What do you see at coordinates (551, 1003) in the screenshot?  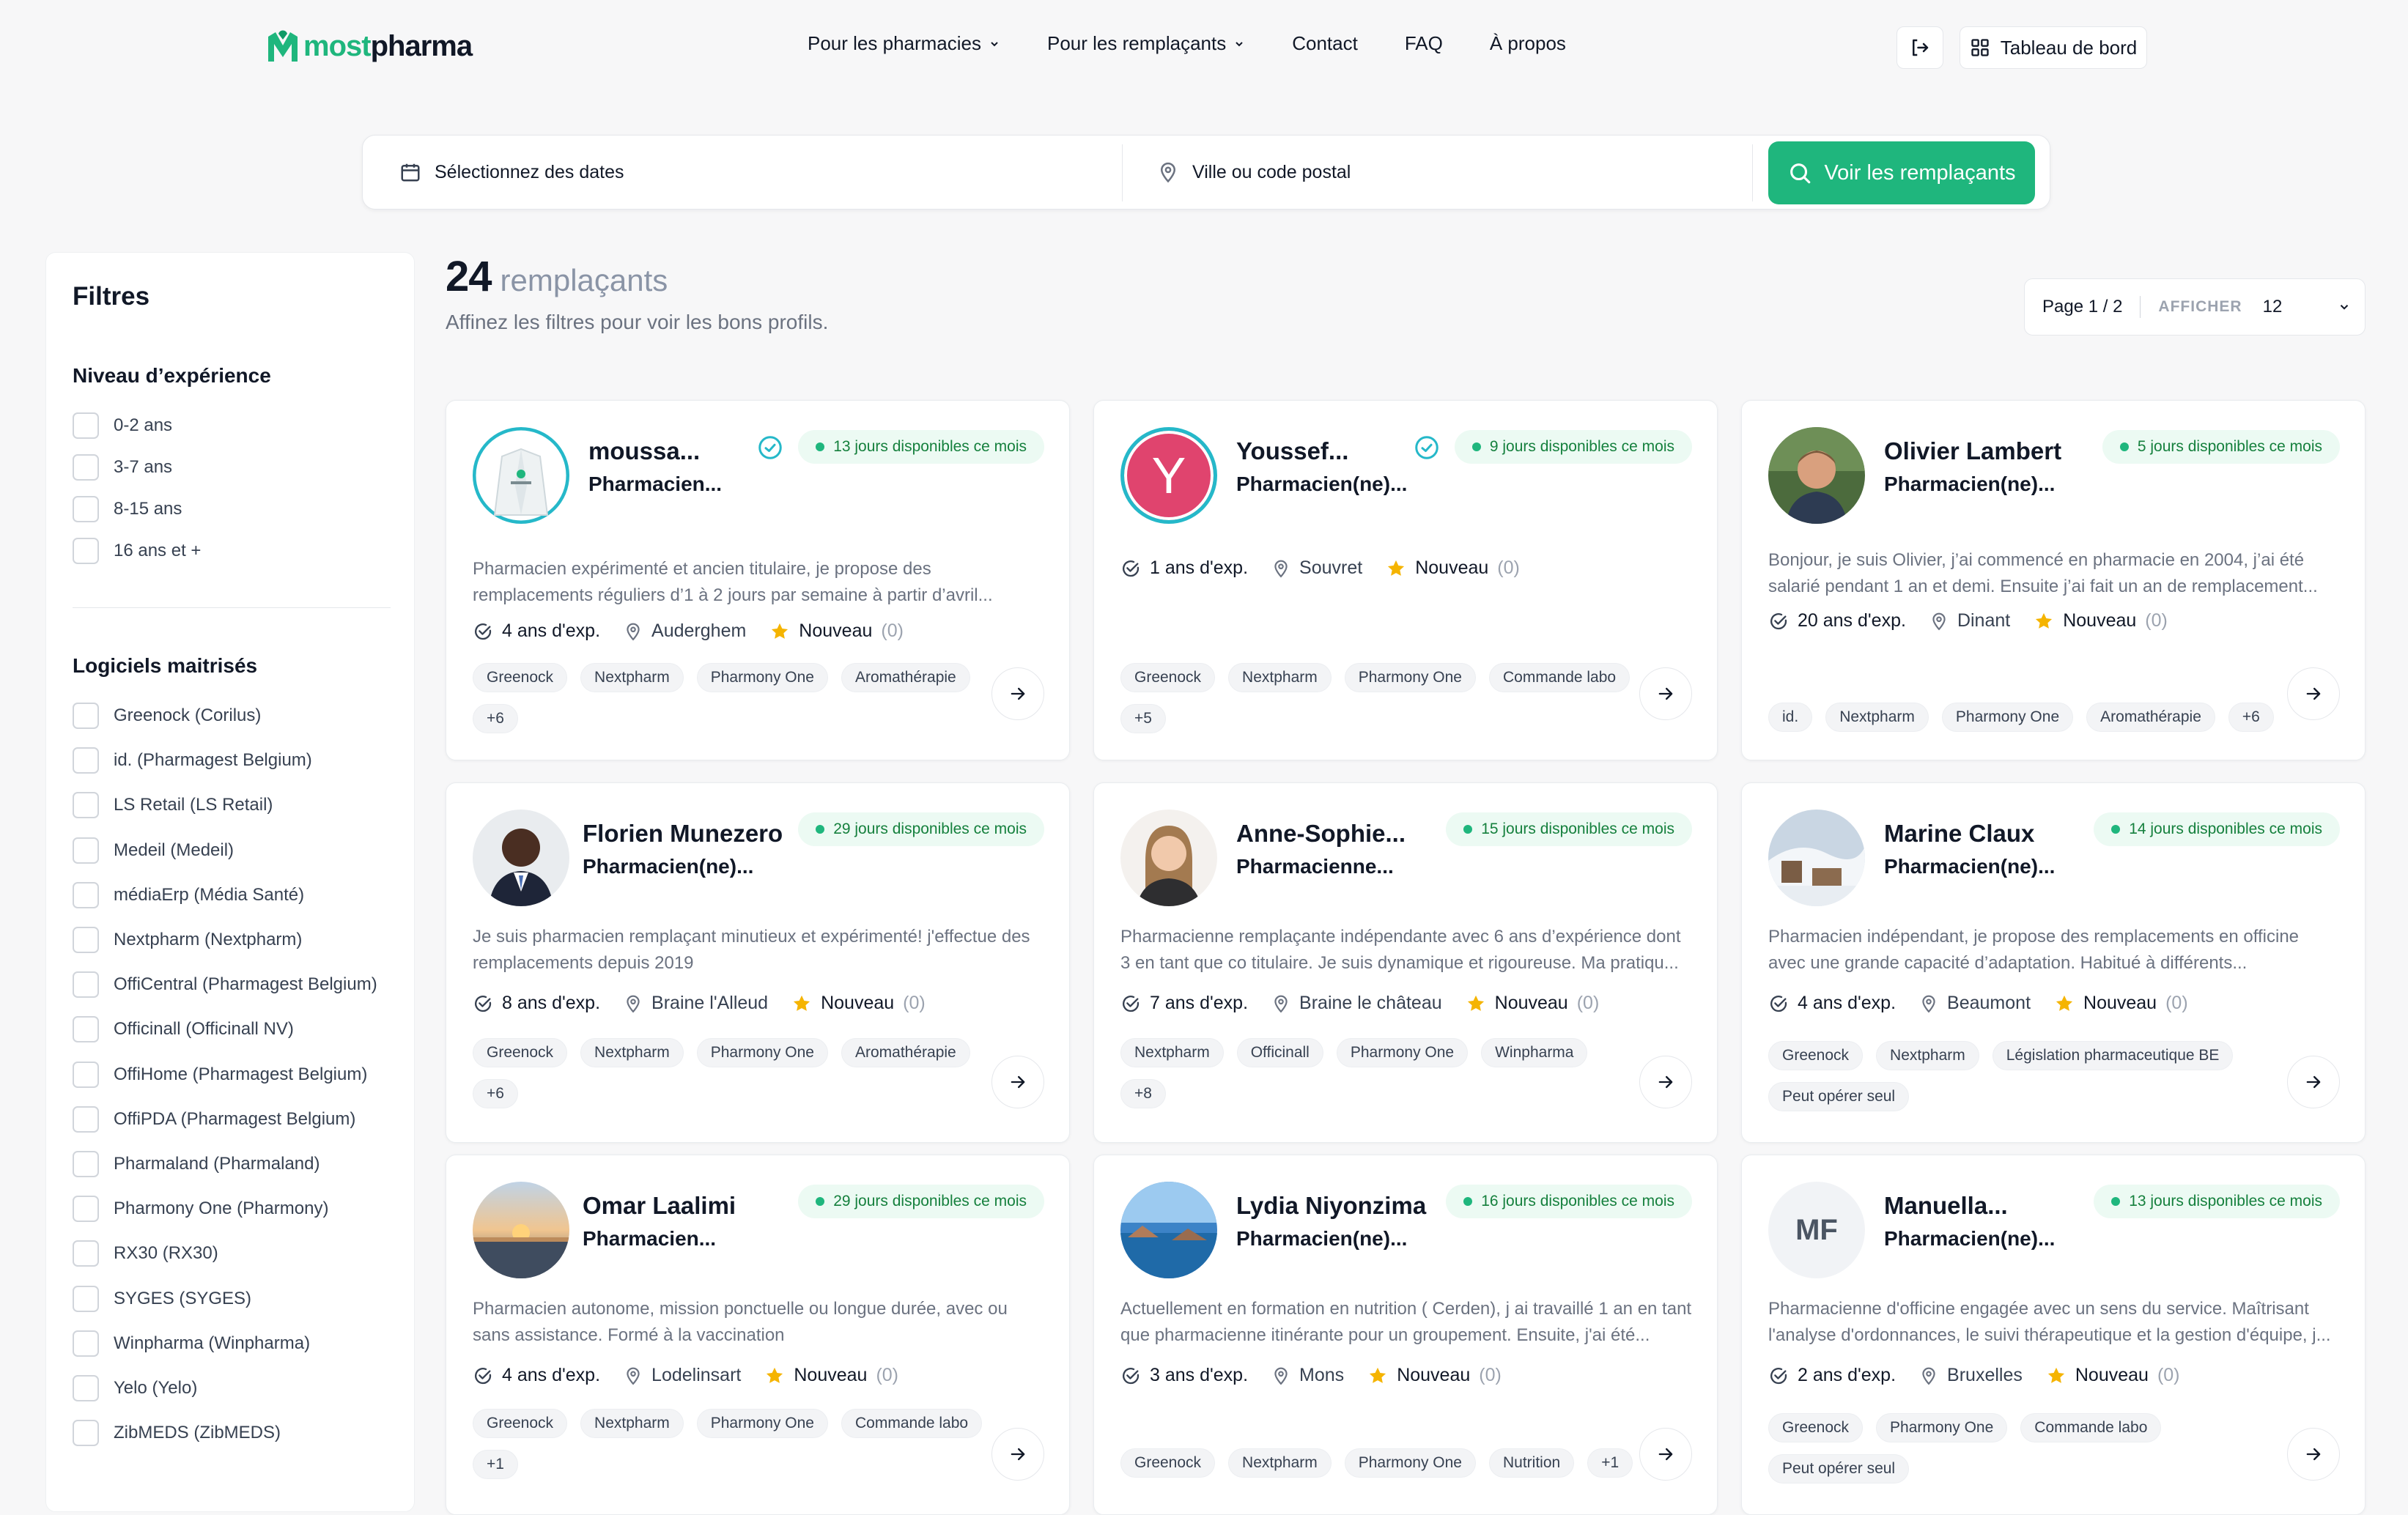 I see `experience-text: 8 ans d'exp.` at bounding box center [551, 1003].